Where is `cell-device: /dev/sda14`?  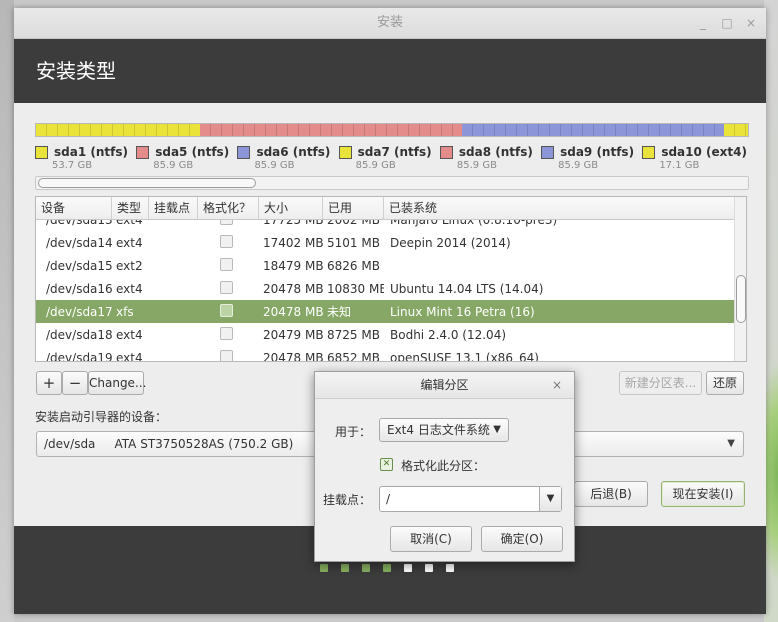 cell-device: /dev/sda14 is located at coordinates (79, 242).